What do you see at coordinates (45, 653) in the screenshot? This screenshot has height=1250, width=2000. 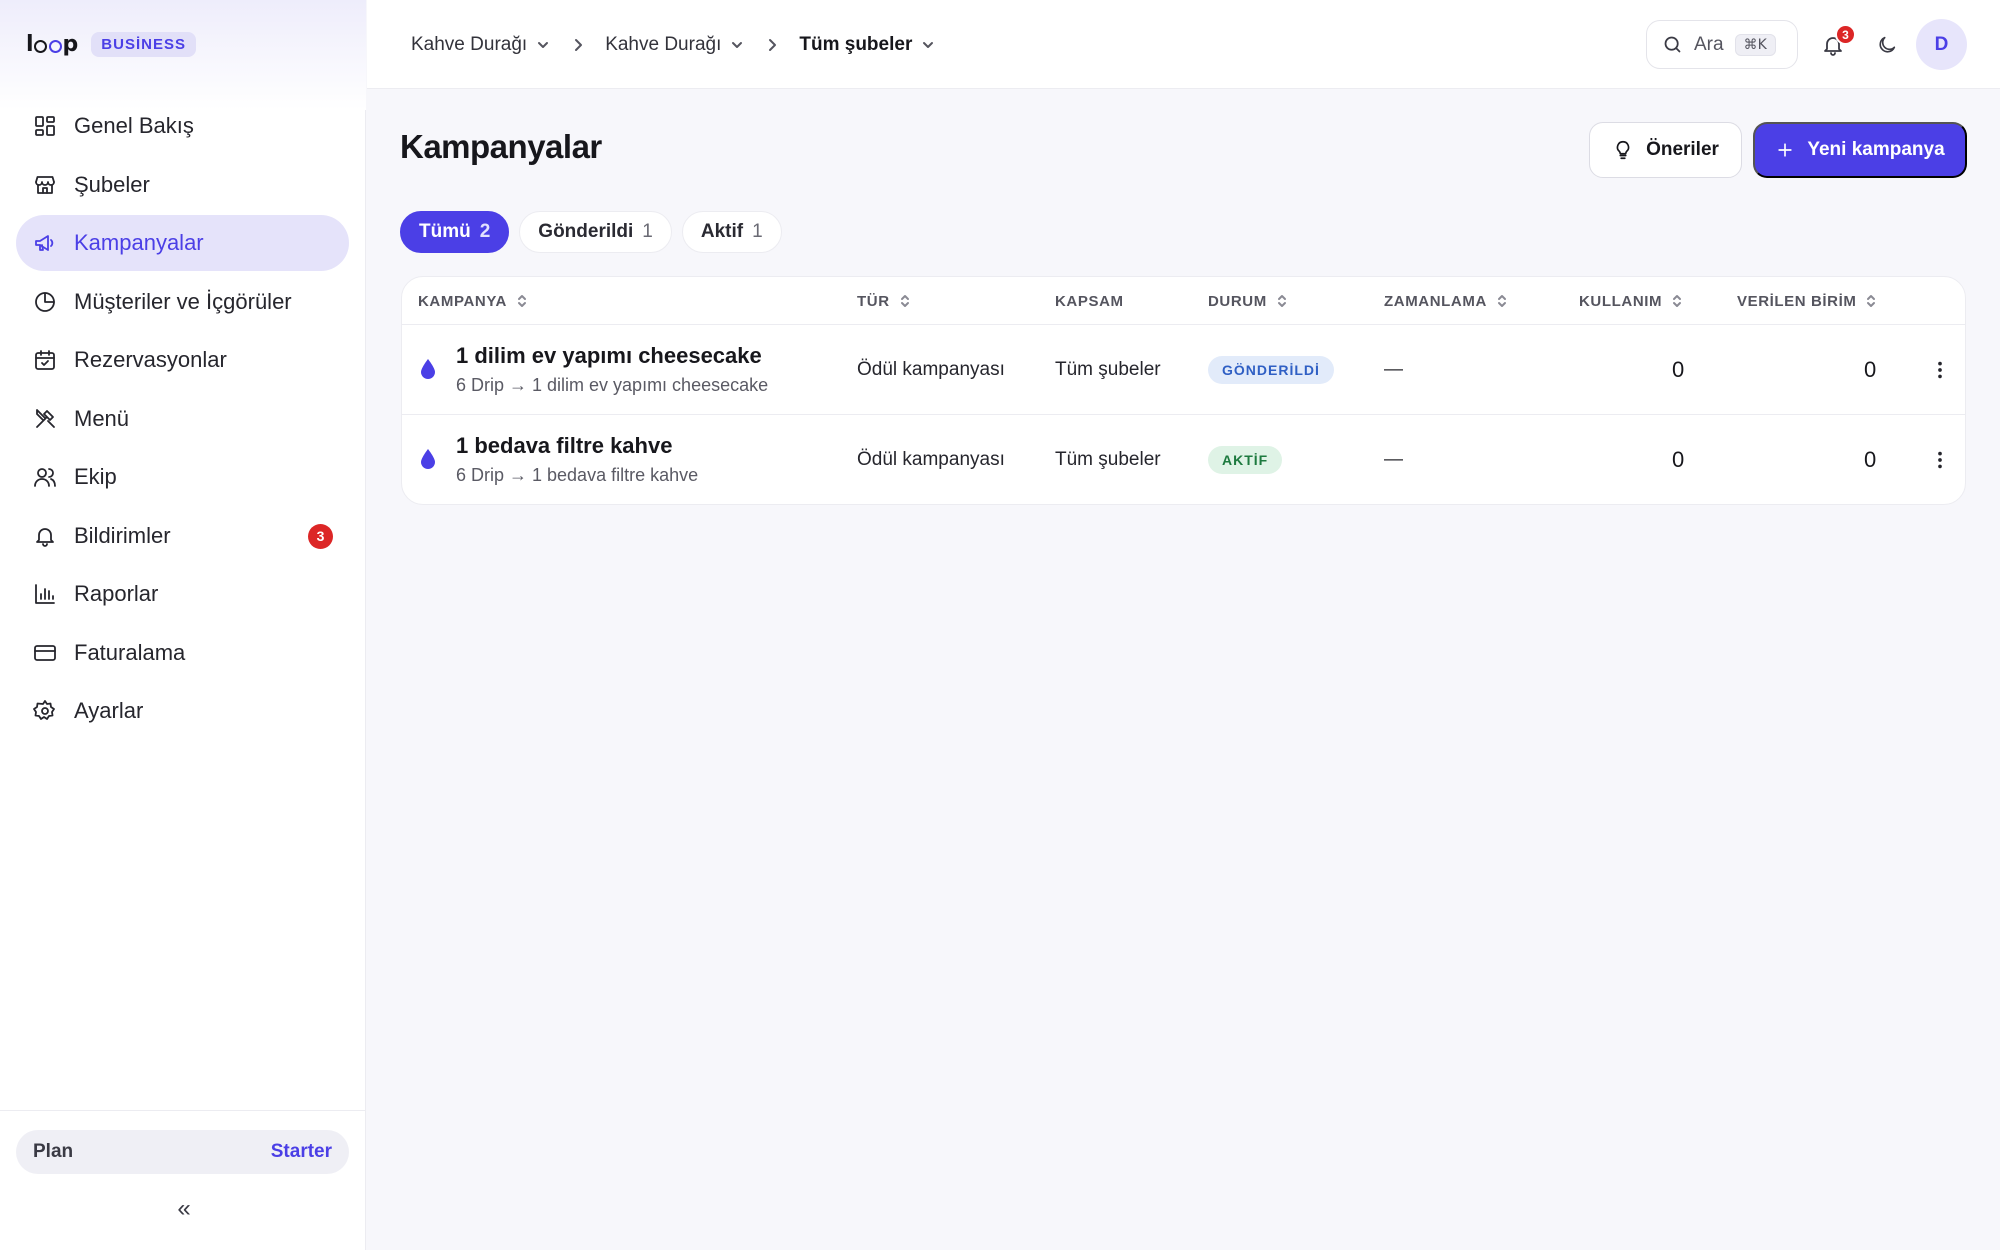 I see `credit-card-icon` at bounding box center [45, 653].